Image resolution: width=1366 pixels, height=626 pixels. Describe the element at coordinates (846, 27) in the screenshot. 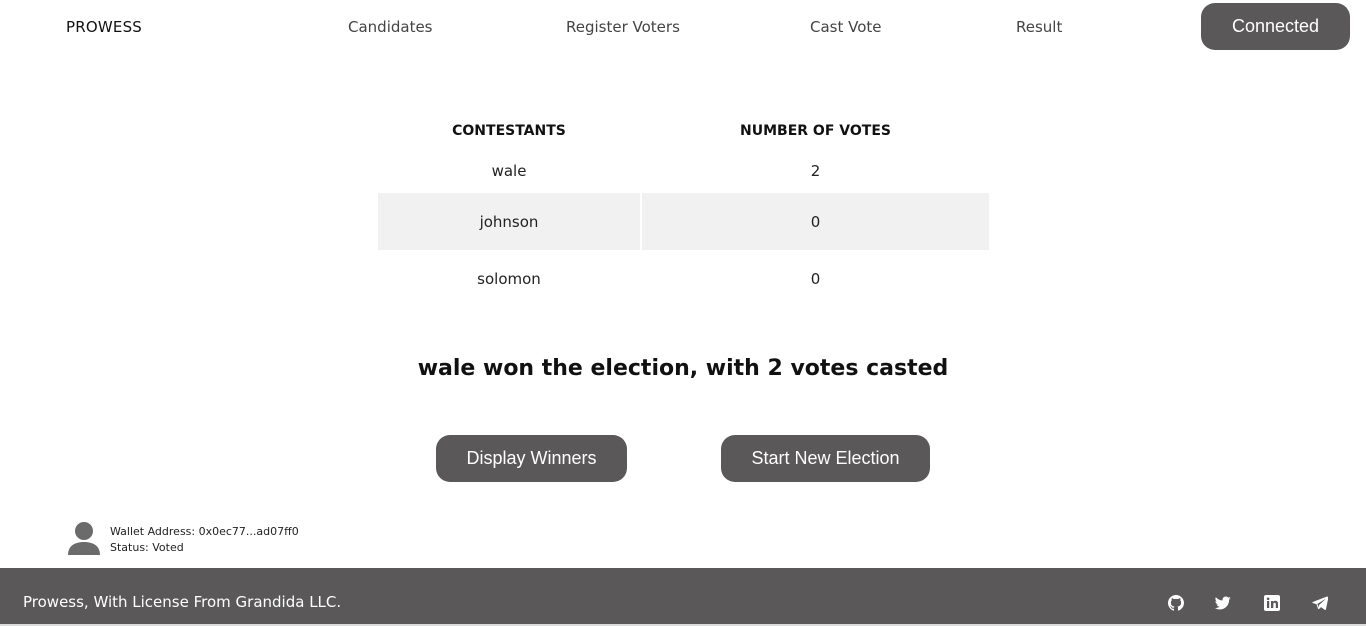

I see `nav-link-cast-vote: Cast Vote` at that location.